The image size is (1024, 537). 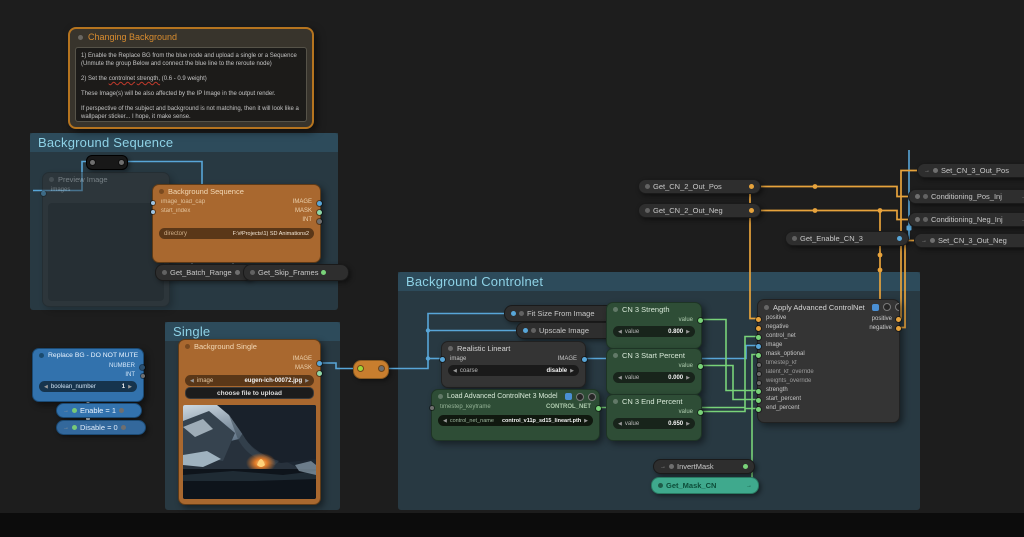 I want to click on widget-value: ◀ value 0.800 ▶, so click(x=654, y=331).